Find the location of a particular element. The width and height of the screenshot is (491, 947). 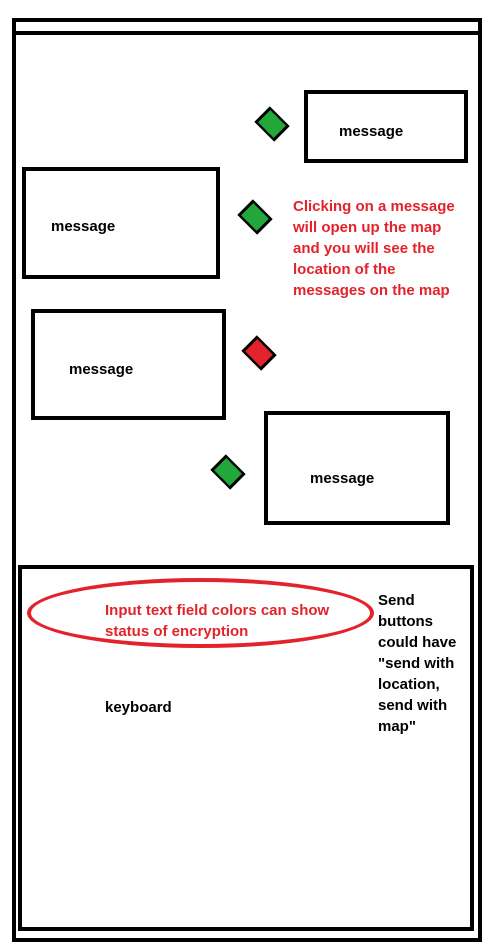

annotation-line: send with is located at coordinates (413, 705).